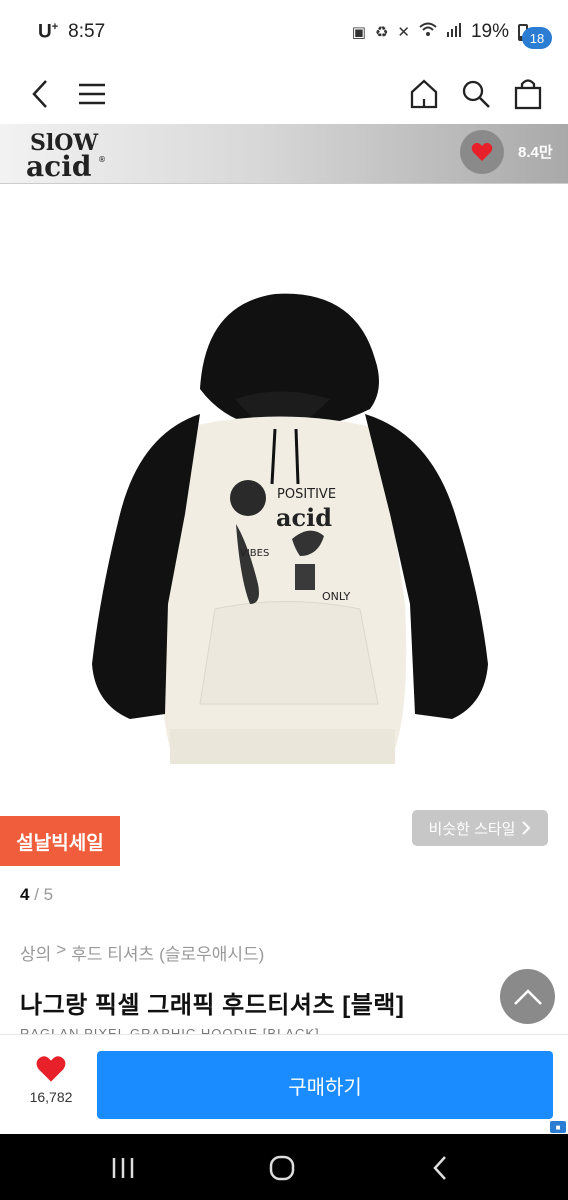  What do you see at coordinates (55, 26) in the screenshot?
I see `carrier-sup: +` at bounding box center [55, 26].